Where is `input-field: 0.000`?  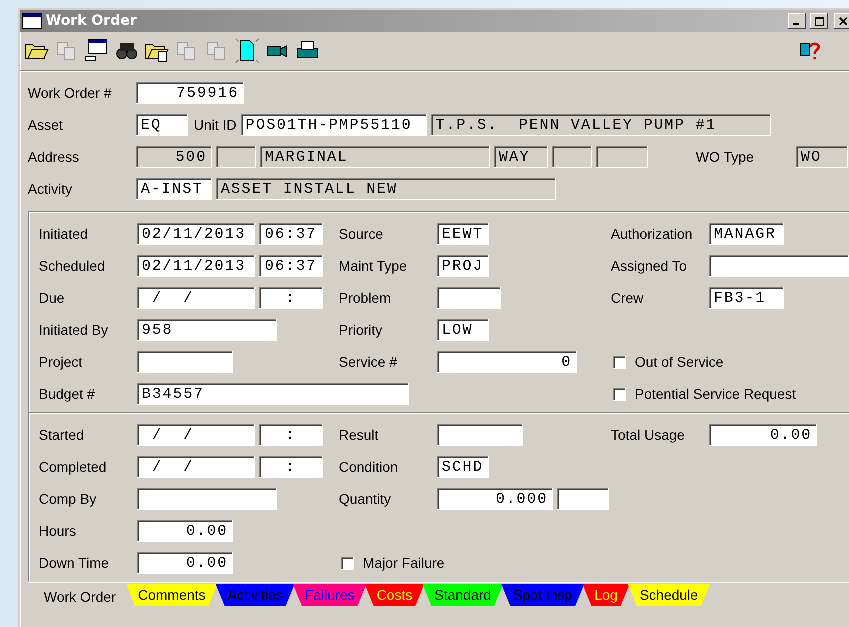
input-field: 0.000 is located at coordinates (495, 499).